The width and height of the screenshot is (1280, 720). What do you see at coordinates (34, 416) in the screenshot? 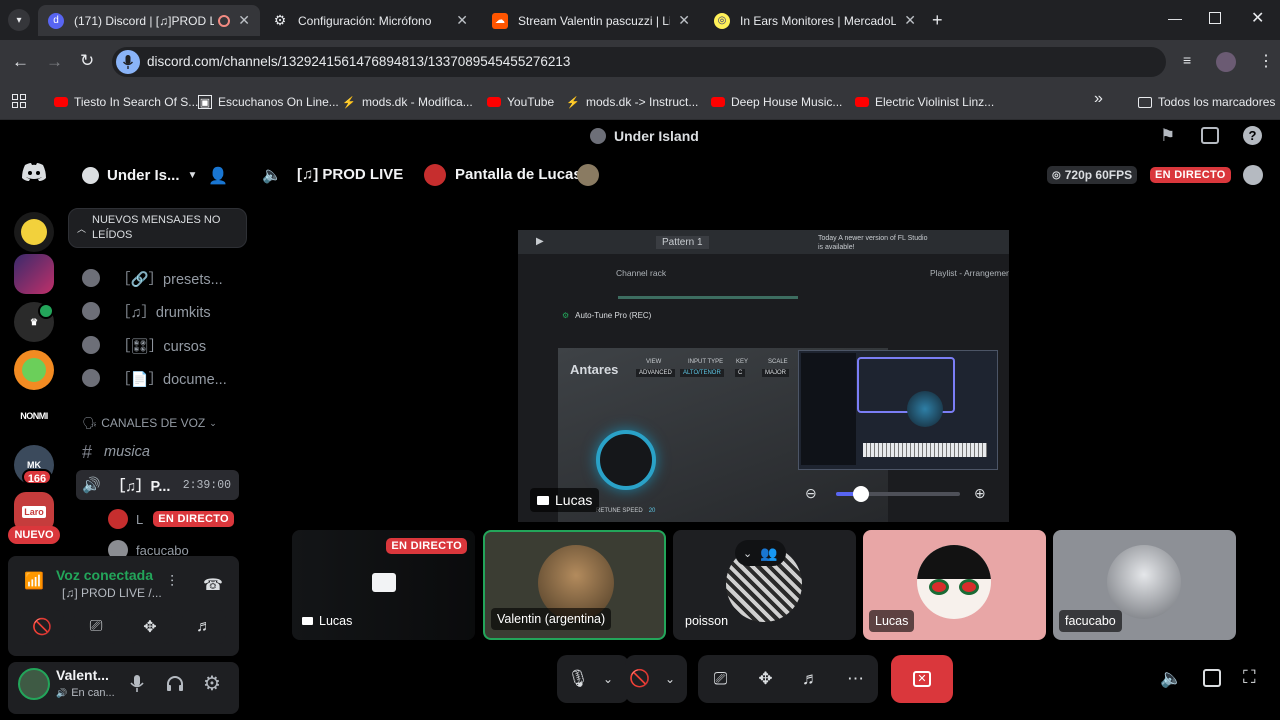
I see `server-icon: NONMI` at bounding box center [34, 416].